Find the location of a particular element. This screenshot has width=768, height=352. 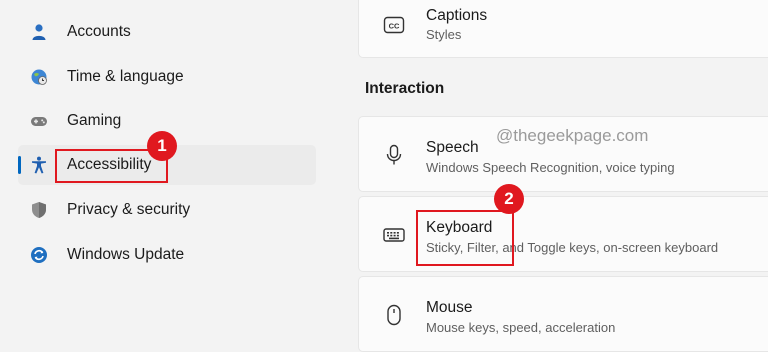

captions-icon: CC is located at coordinates (394, 25).